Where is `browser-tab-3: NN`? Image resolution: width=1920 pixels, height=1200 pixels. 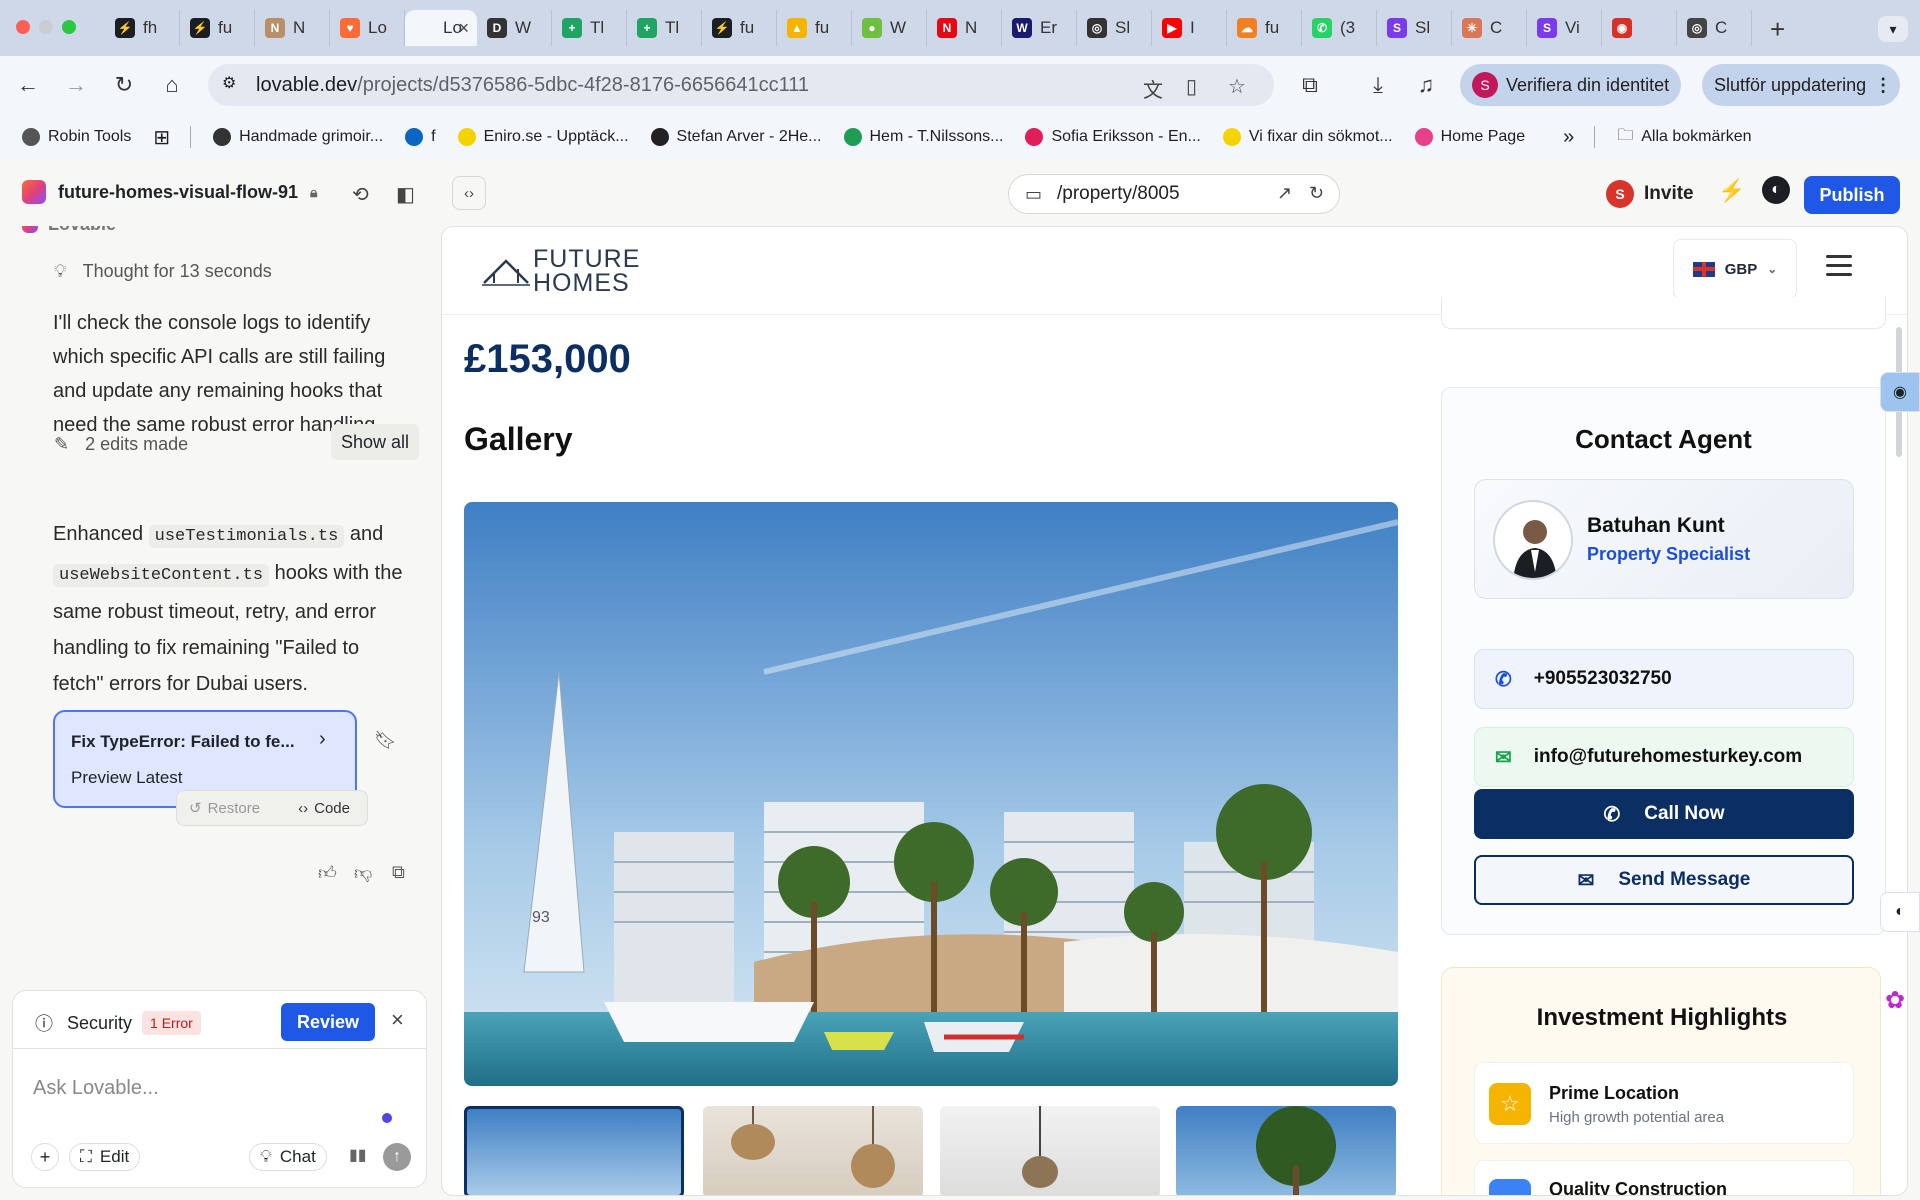 browser-tab-3: NN is located at coordinates (292, 28).